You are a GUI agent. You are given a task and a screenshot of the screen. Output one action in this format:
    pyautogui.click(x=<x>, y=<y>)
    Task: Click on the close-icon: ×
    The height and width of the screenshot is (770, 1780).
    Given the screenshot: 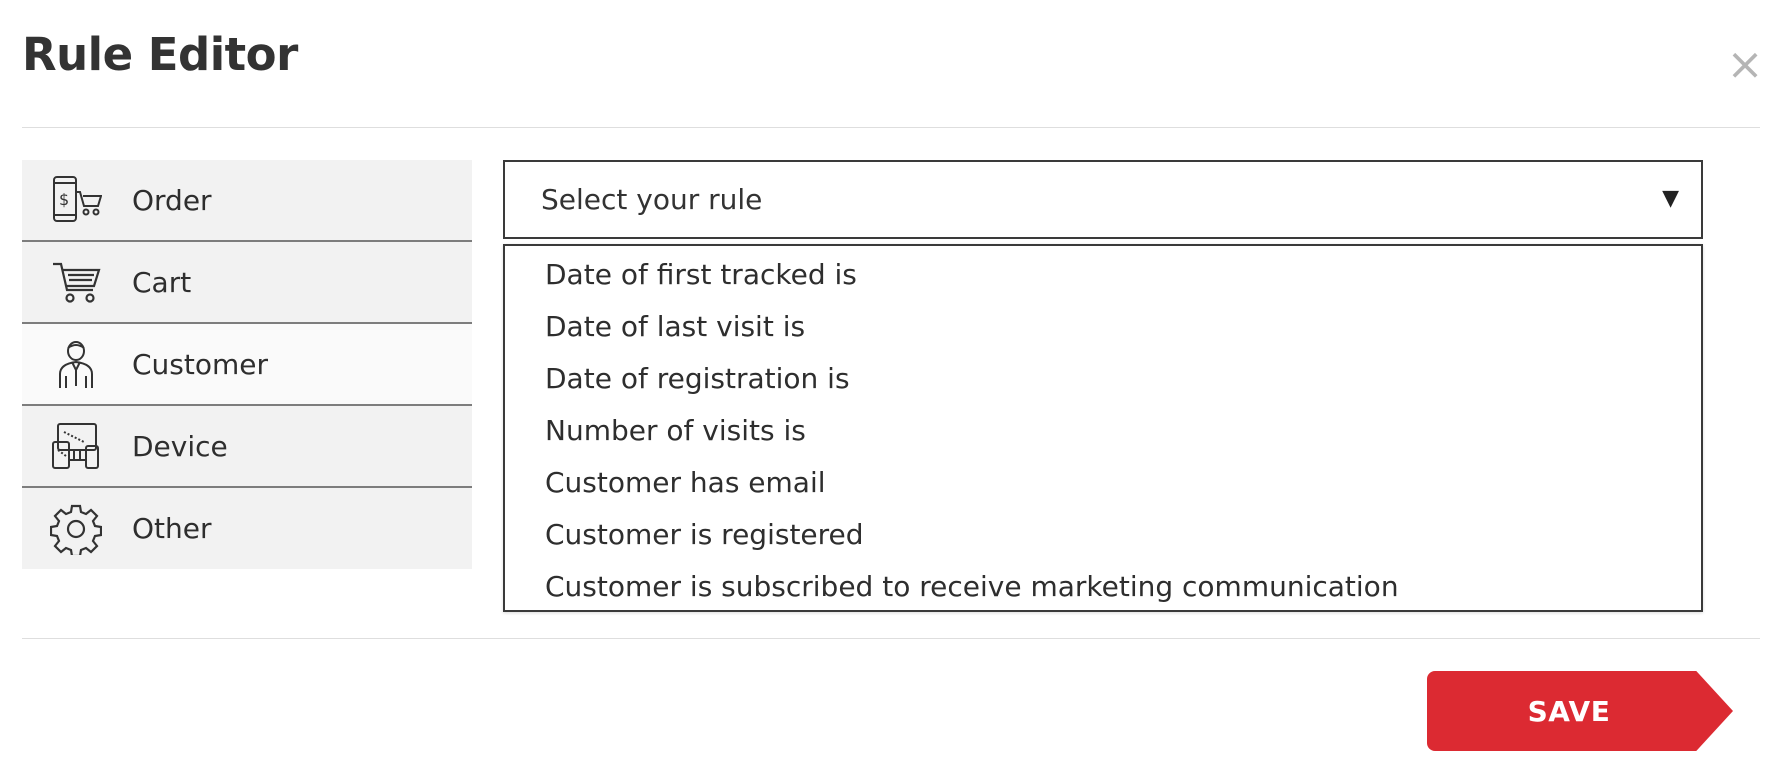 What is the action you would take?
    pyautogui.click(x=1745, y=65)
    